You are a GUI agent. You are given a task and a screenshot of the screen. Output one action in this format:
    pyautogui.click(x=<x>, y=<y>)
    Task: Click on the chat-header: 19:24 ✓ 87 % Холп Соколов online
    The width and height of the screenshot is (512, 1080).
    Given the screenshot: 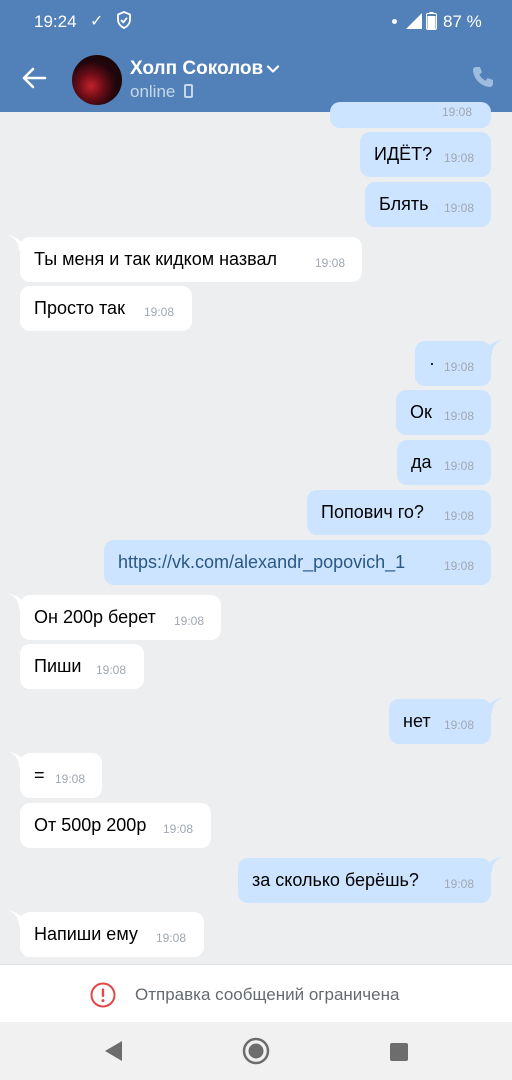 What is the action you would take?
    pyautogui.click(x=256, y=56)
    